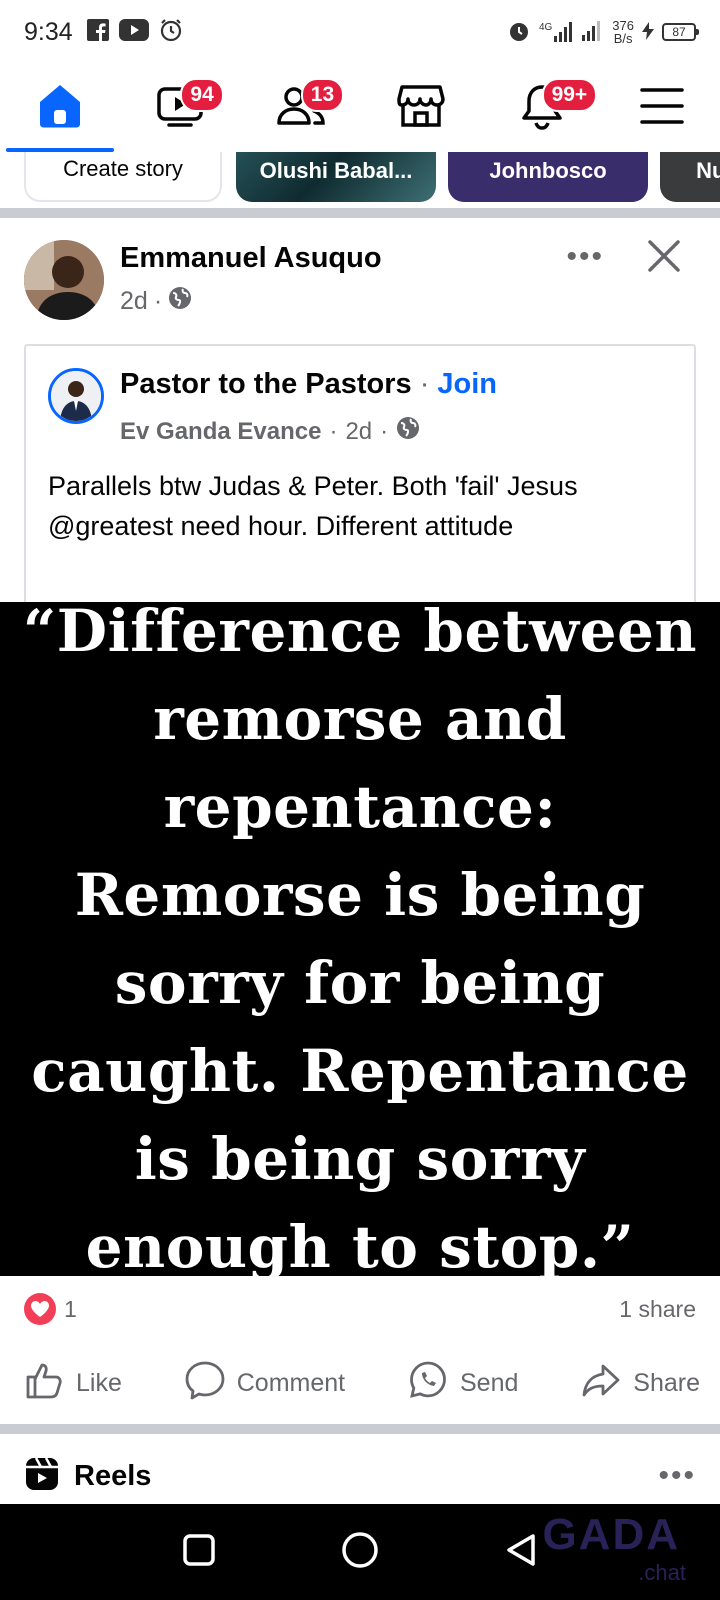 The height and width of the screenshot is (1600, 720). I want to click on like-label: Like, so click(99, 1382).